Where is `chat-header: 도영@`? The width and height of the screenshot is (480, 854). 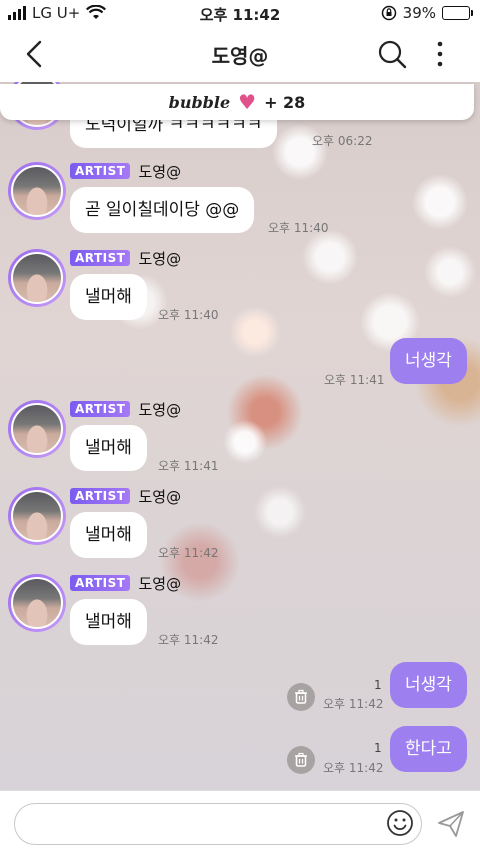
chat-header: 도영@ is located at coordinates (240, 55).